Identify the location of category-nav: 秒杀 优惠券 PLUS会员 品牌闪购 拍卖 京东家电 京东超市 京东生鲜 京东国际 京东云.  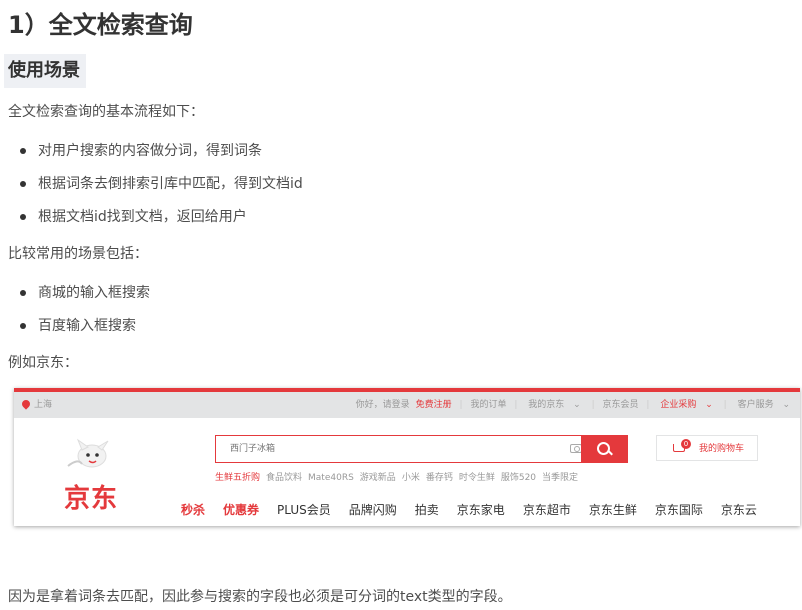
(478, 509).